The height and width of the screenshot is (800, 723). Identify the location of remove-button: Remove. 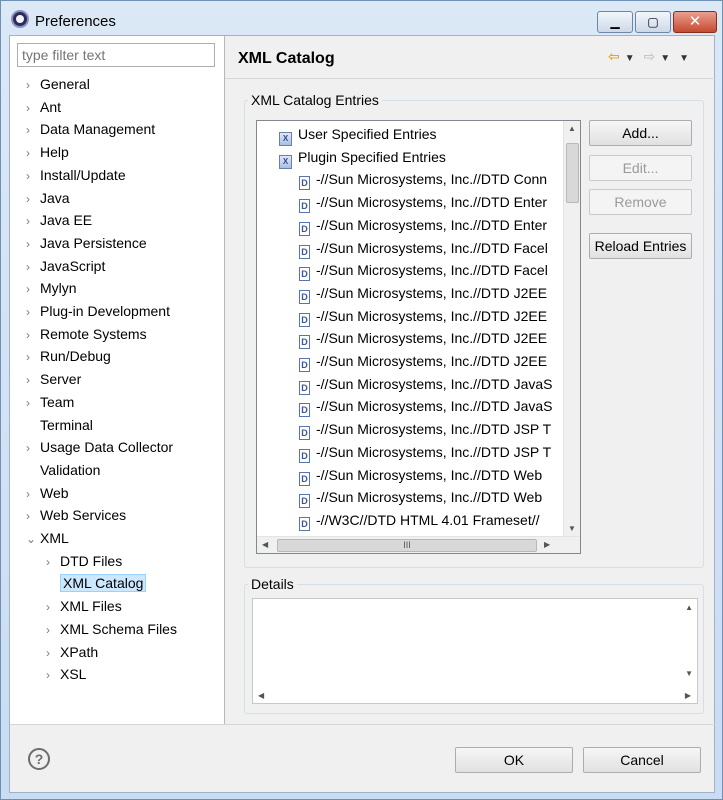
(640, 202).